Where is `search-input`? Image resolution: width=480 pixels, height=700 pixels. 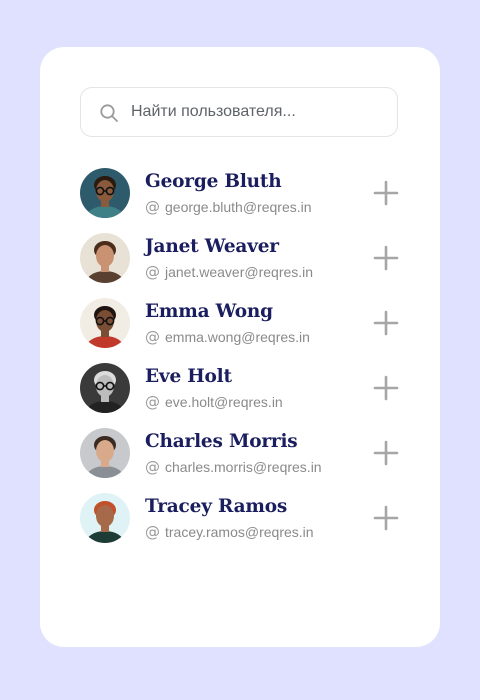 search-input is located at coordinates (256, 112).